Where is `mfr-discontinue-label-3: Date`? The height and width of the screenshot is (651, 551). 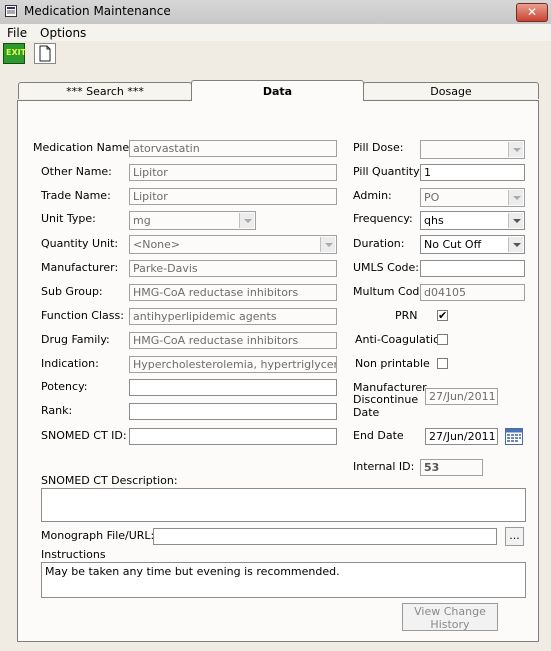
mfr-discontinue-label-3: Date is located at coordinates (366, 412).